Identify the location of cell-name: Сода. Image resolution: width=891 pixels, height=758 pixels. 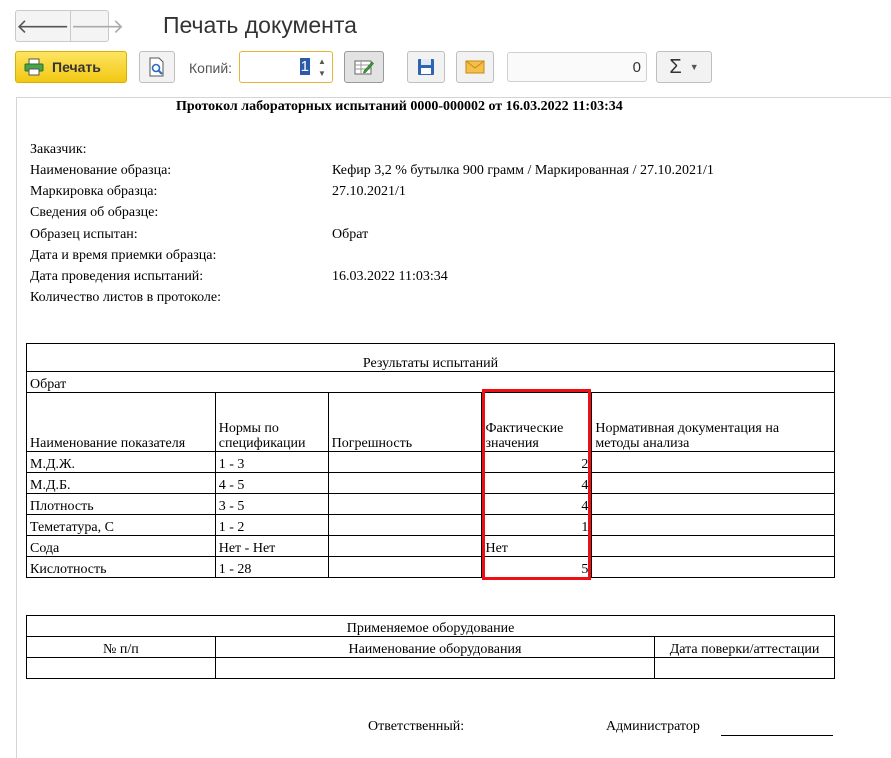
(121, 546).